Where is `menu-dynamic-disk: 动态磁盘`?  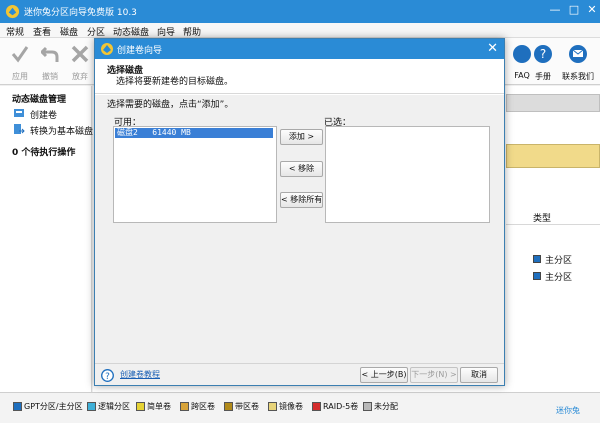 menu-dynamic-disk: 动态磁盘 is located at coordinates (131, 31).